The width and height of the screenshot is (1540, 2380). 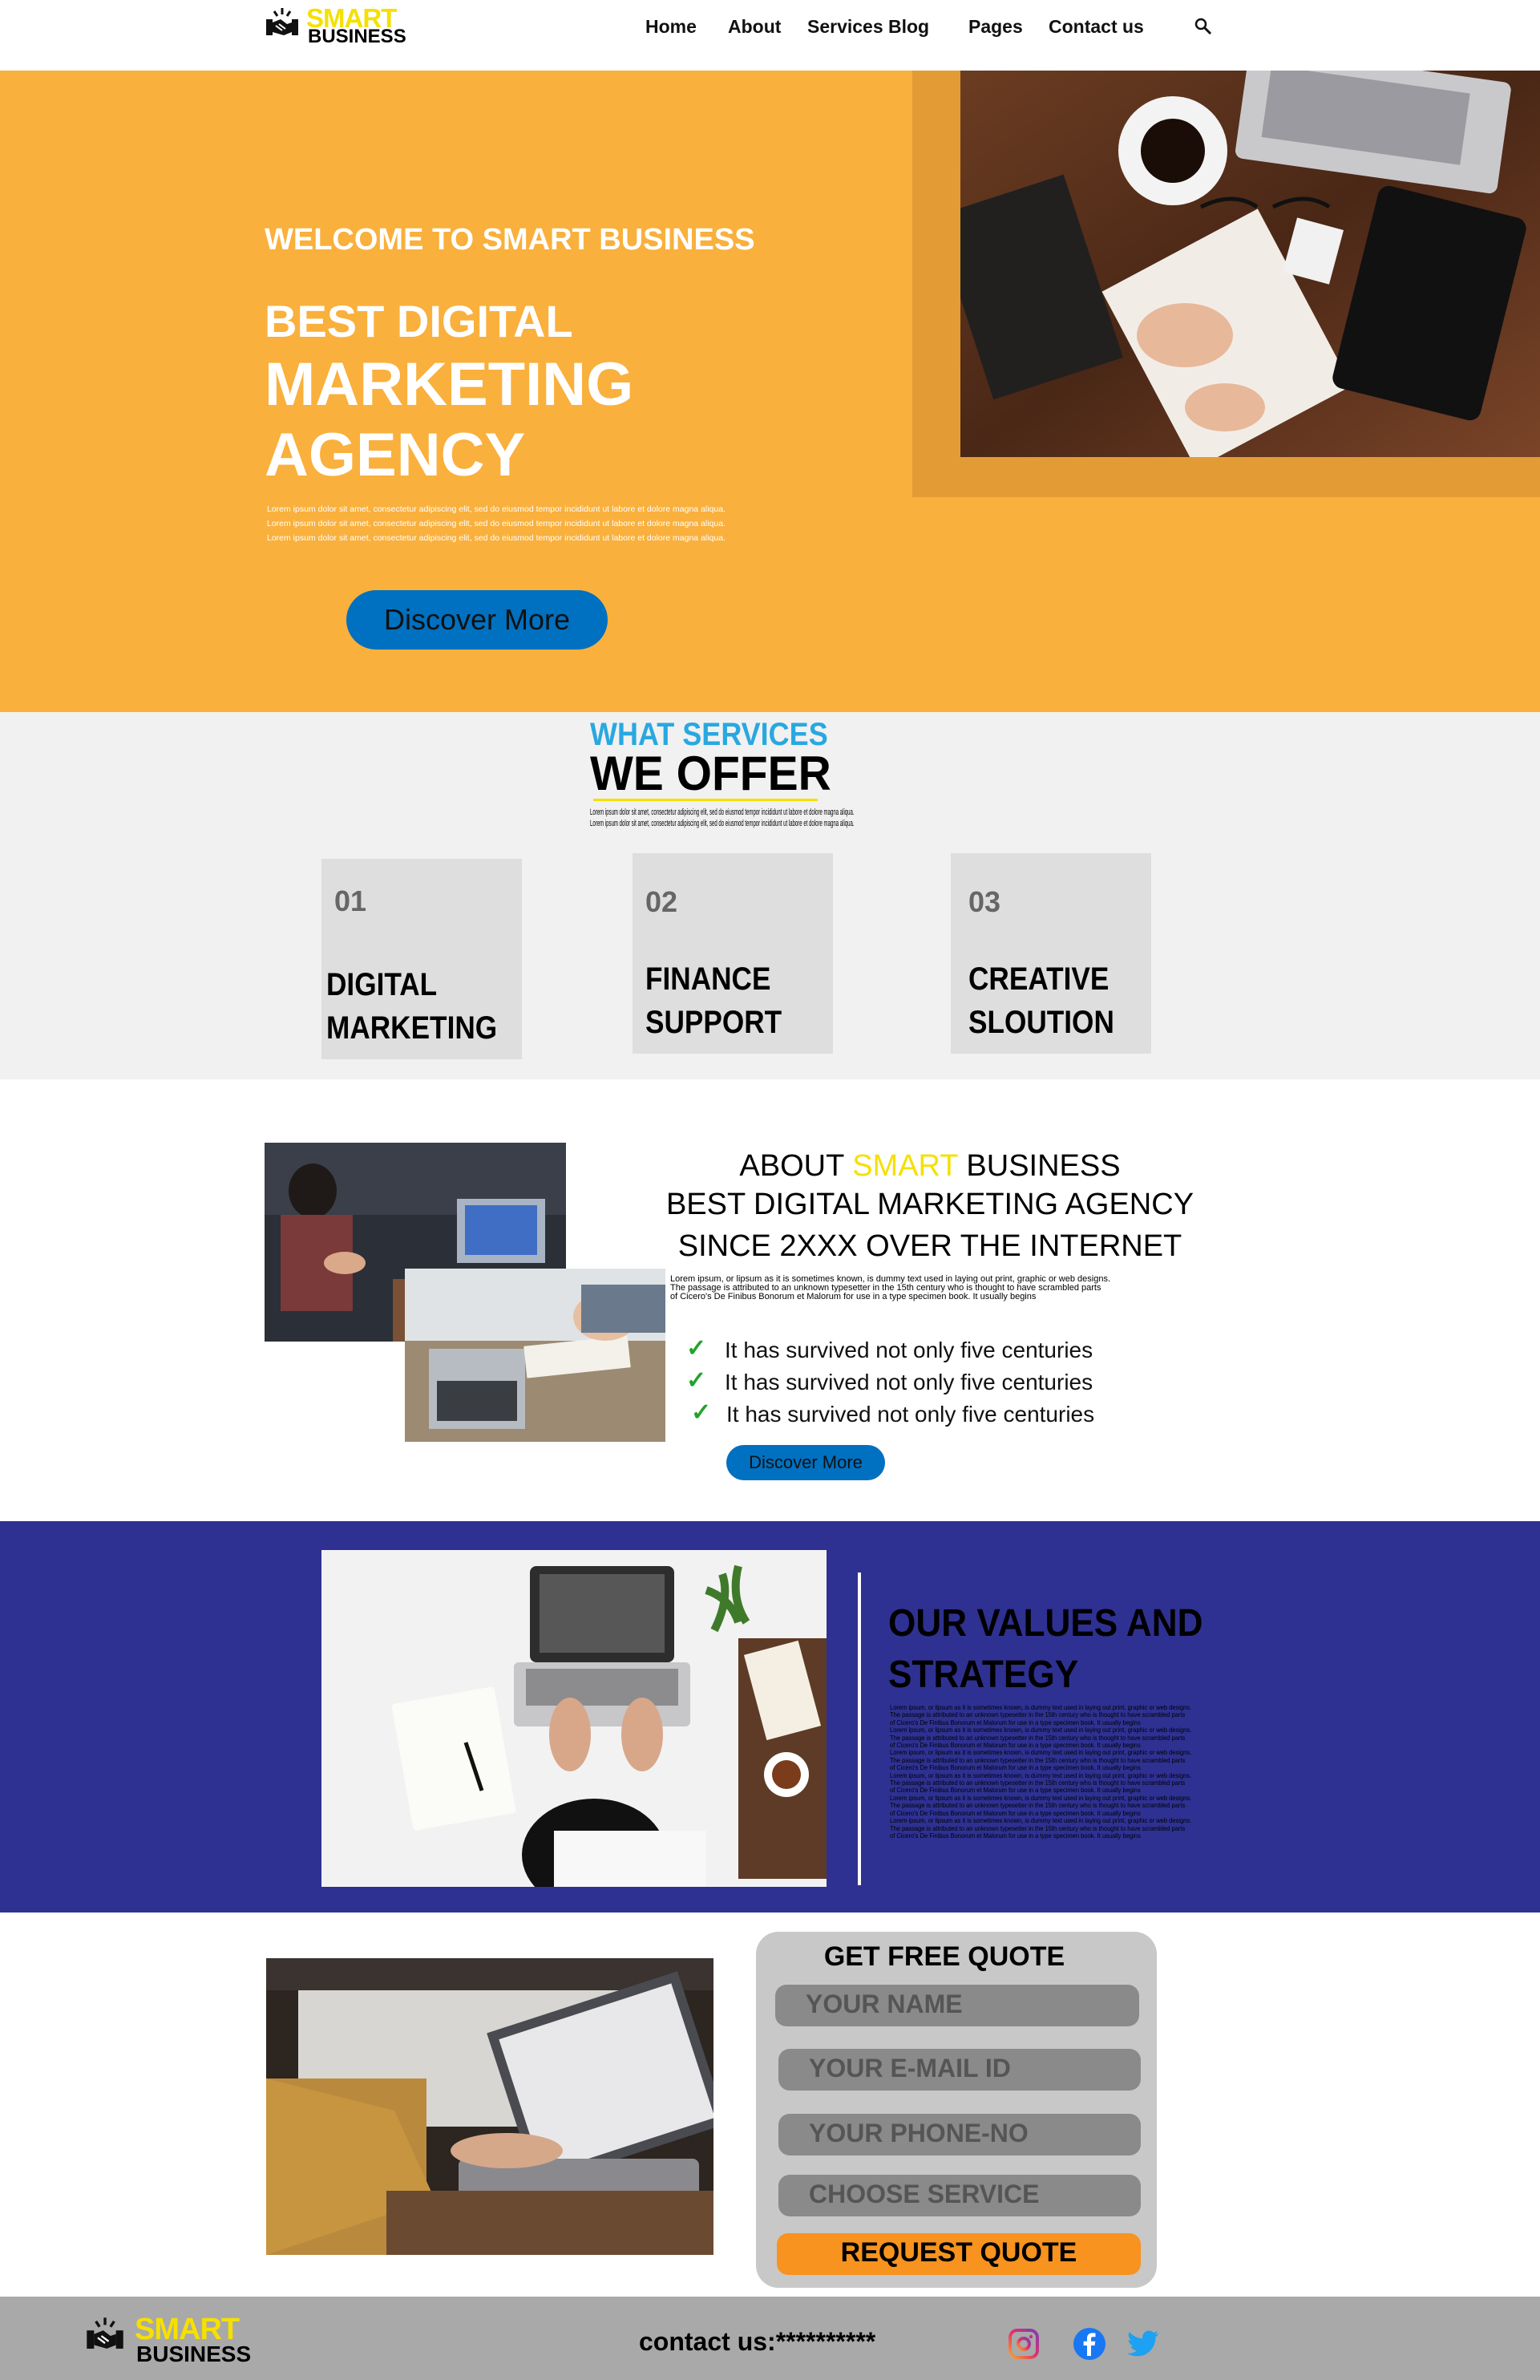 I want to click on values-title-line2: STRATEGY, so click(x=984, y=1674).